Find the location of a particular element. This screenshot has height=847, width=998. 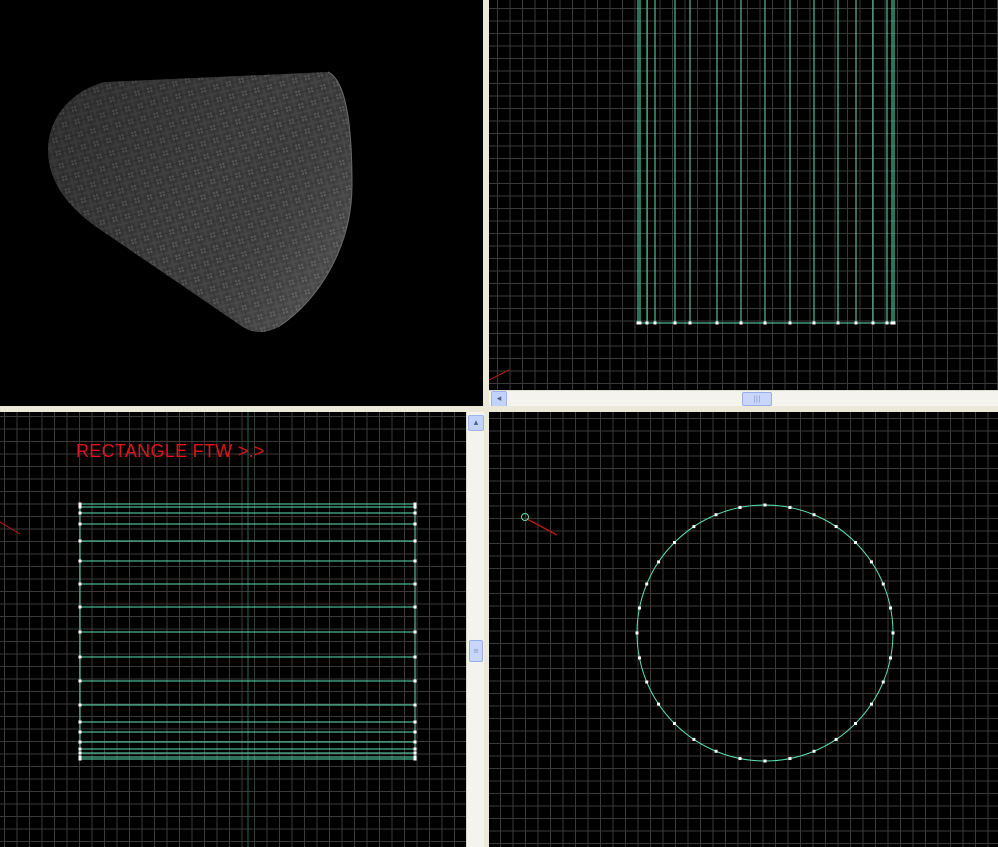

scroll-left-button: ◂ is located at coordinates (499, 399).